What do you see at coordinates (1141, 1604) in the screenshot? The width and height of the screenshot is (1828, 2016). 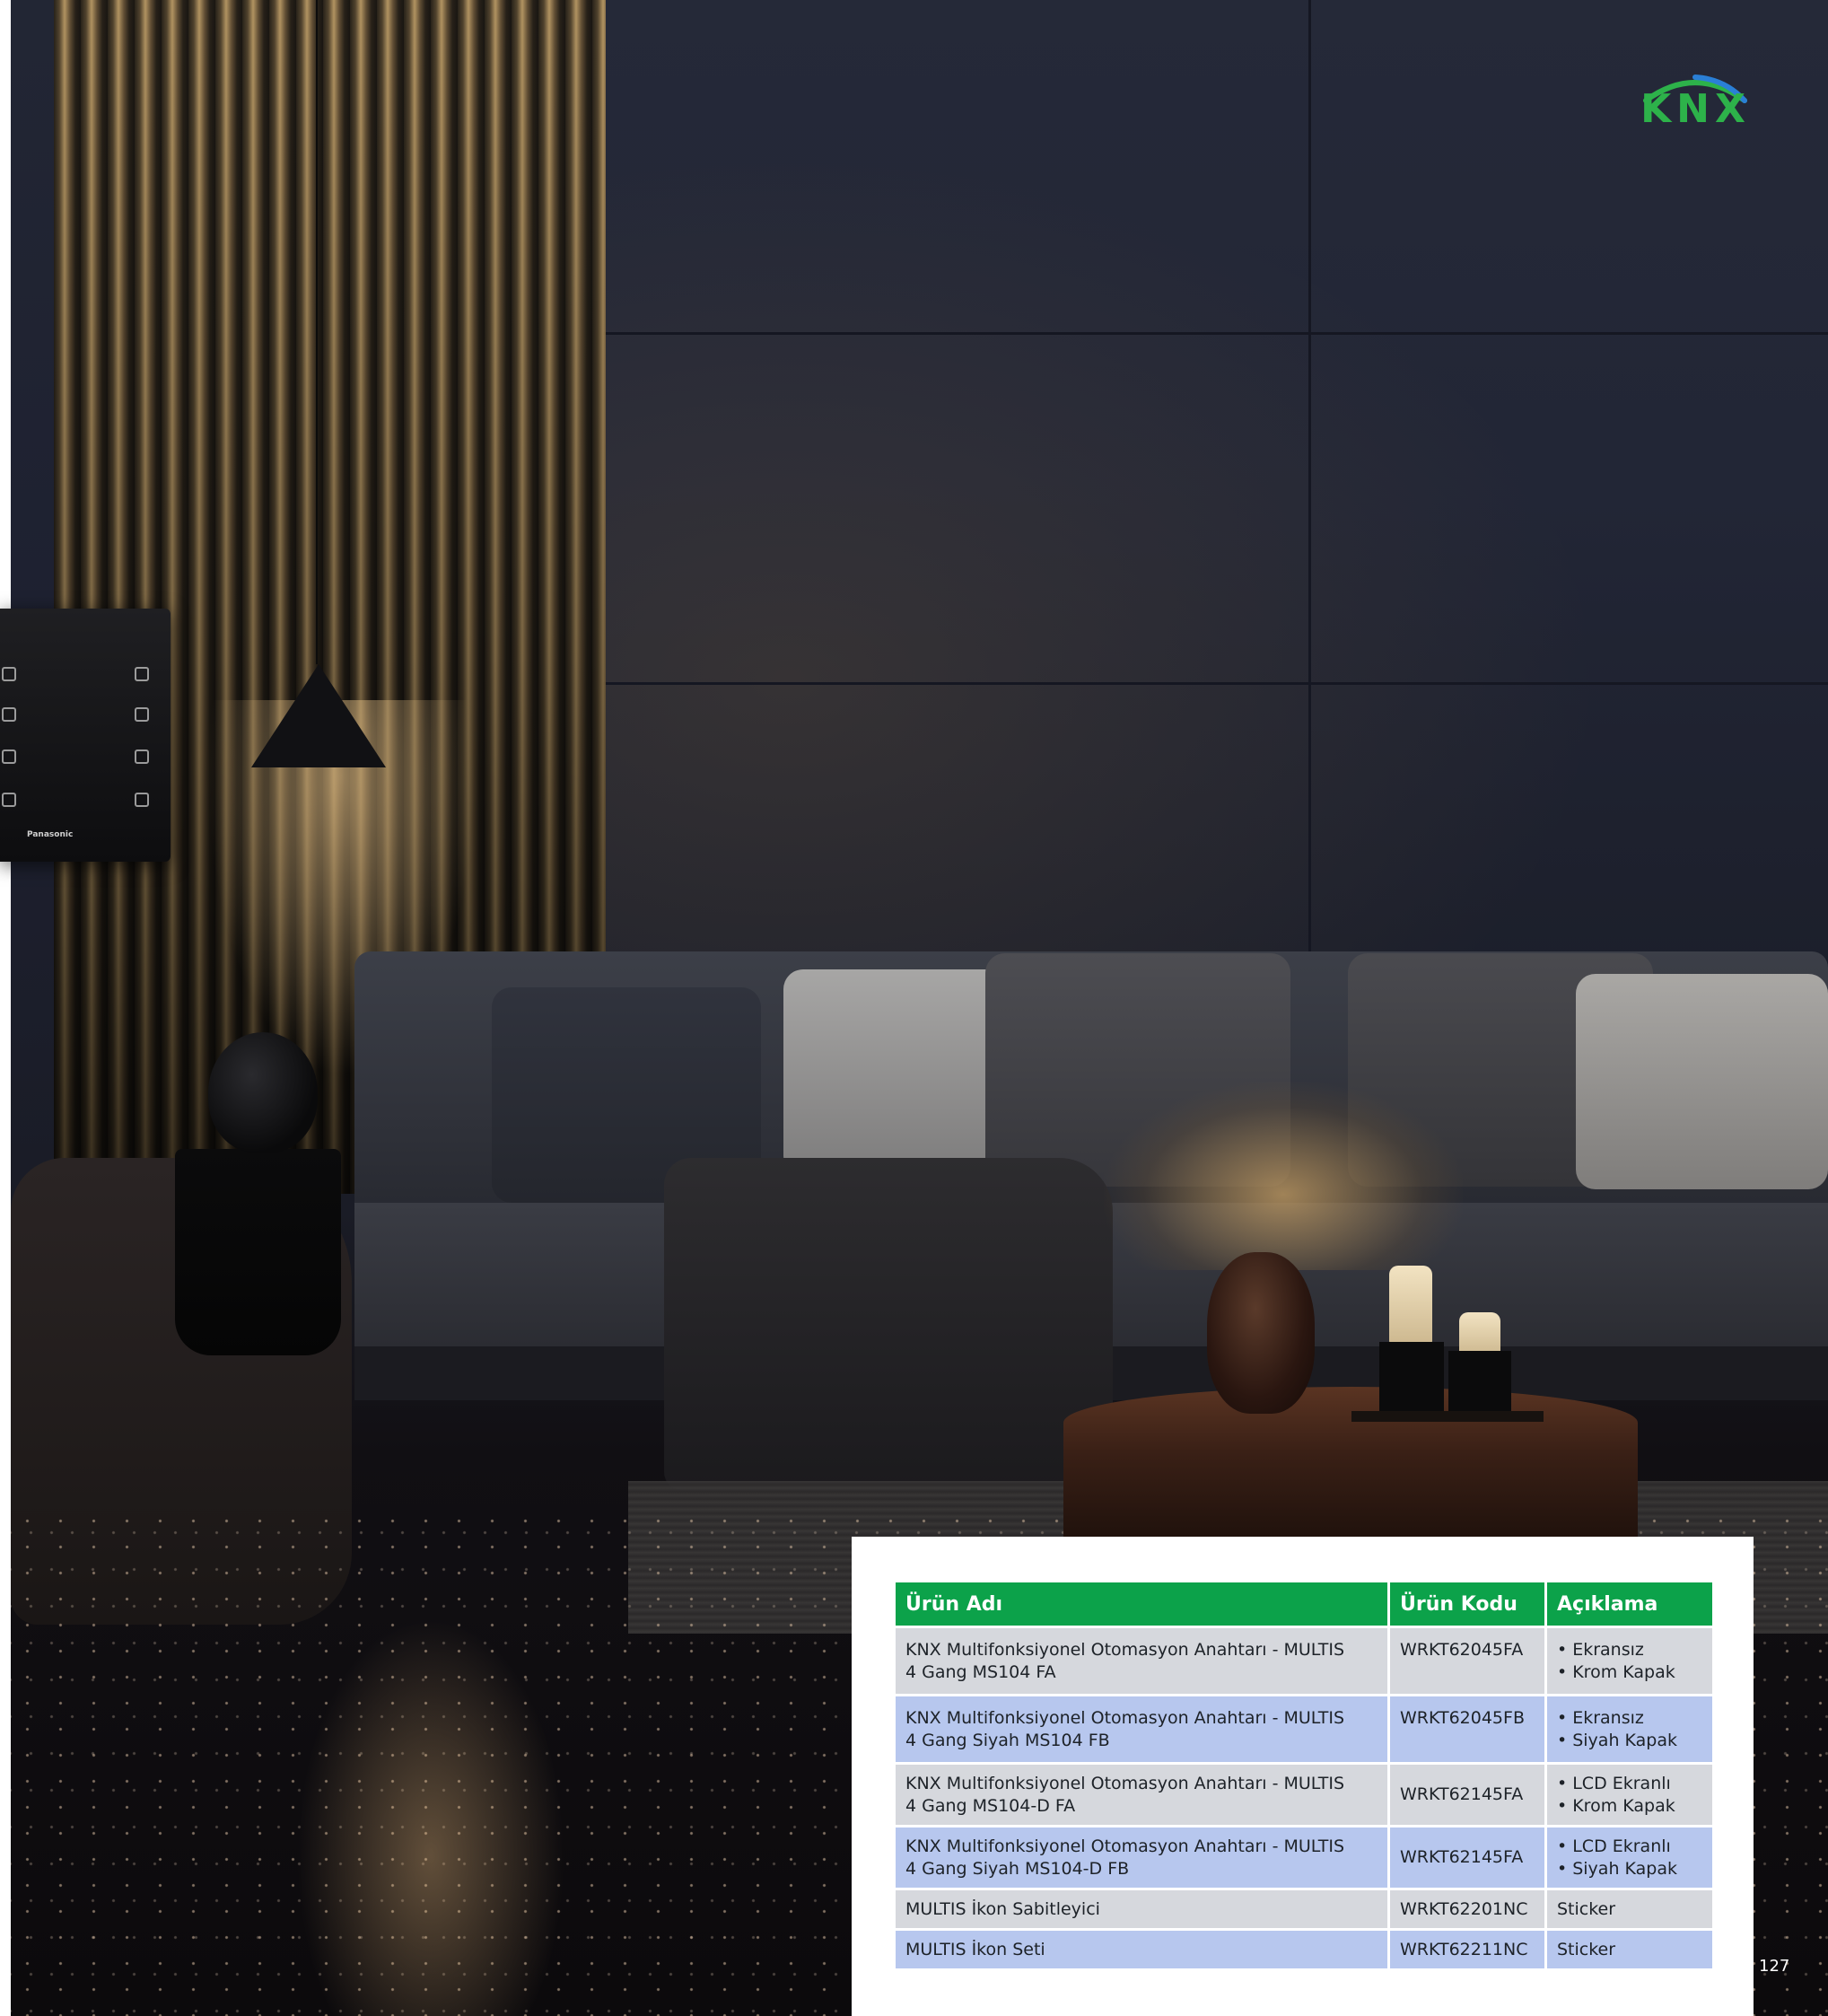 I see `header-product-name: Ürün Adı` at bounding box center [1141, 1604].